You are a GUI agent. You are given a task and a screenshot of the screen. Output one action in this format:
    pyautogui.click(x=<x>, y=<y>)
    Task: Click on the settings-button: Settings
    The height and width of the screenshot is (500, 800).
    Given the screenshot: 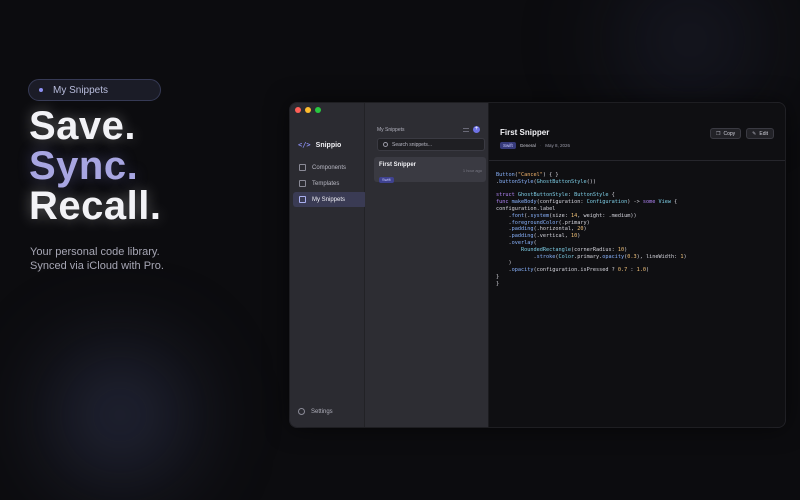 What is the action you would take?
    pyautogui.click(x=315, y=411)
    